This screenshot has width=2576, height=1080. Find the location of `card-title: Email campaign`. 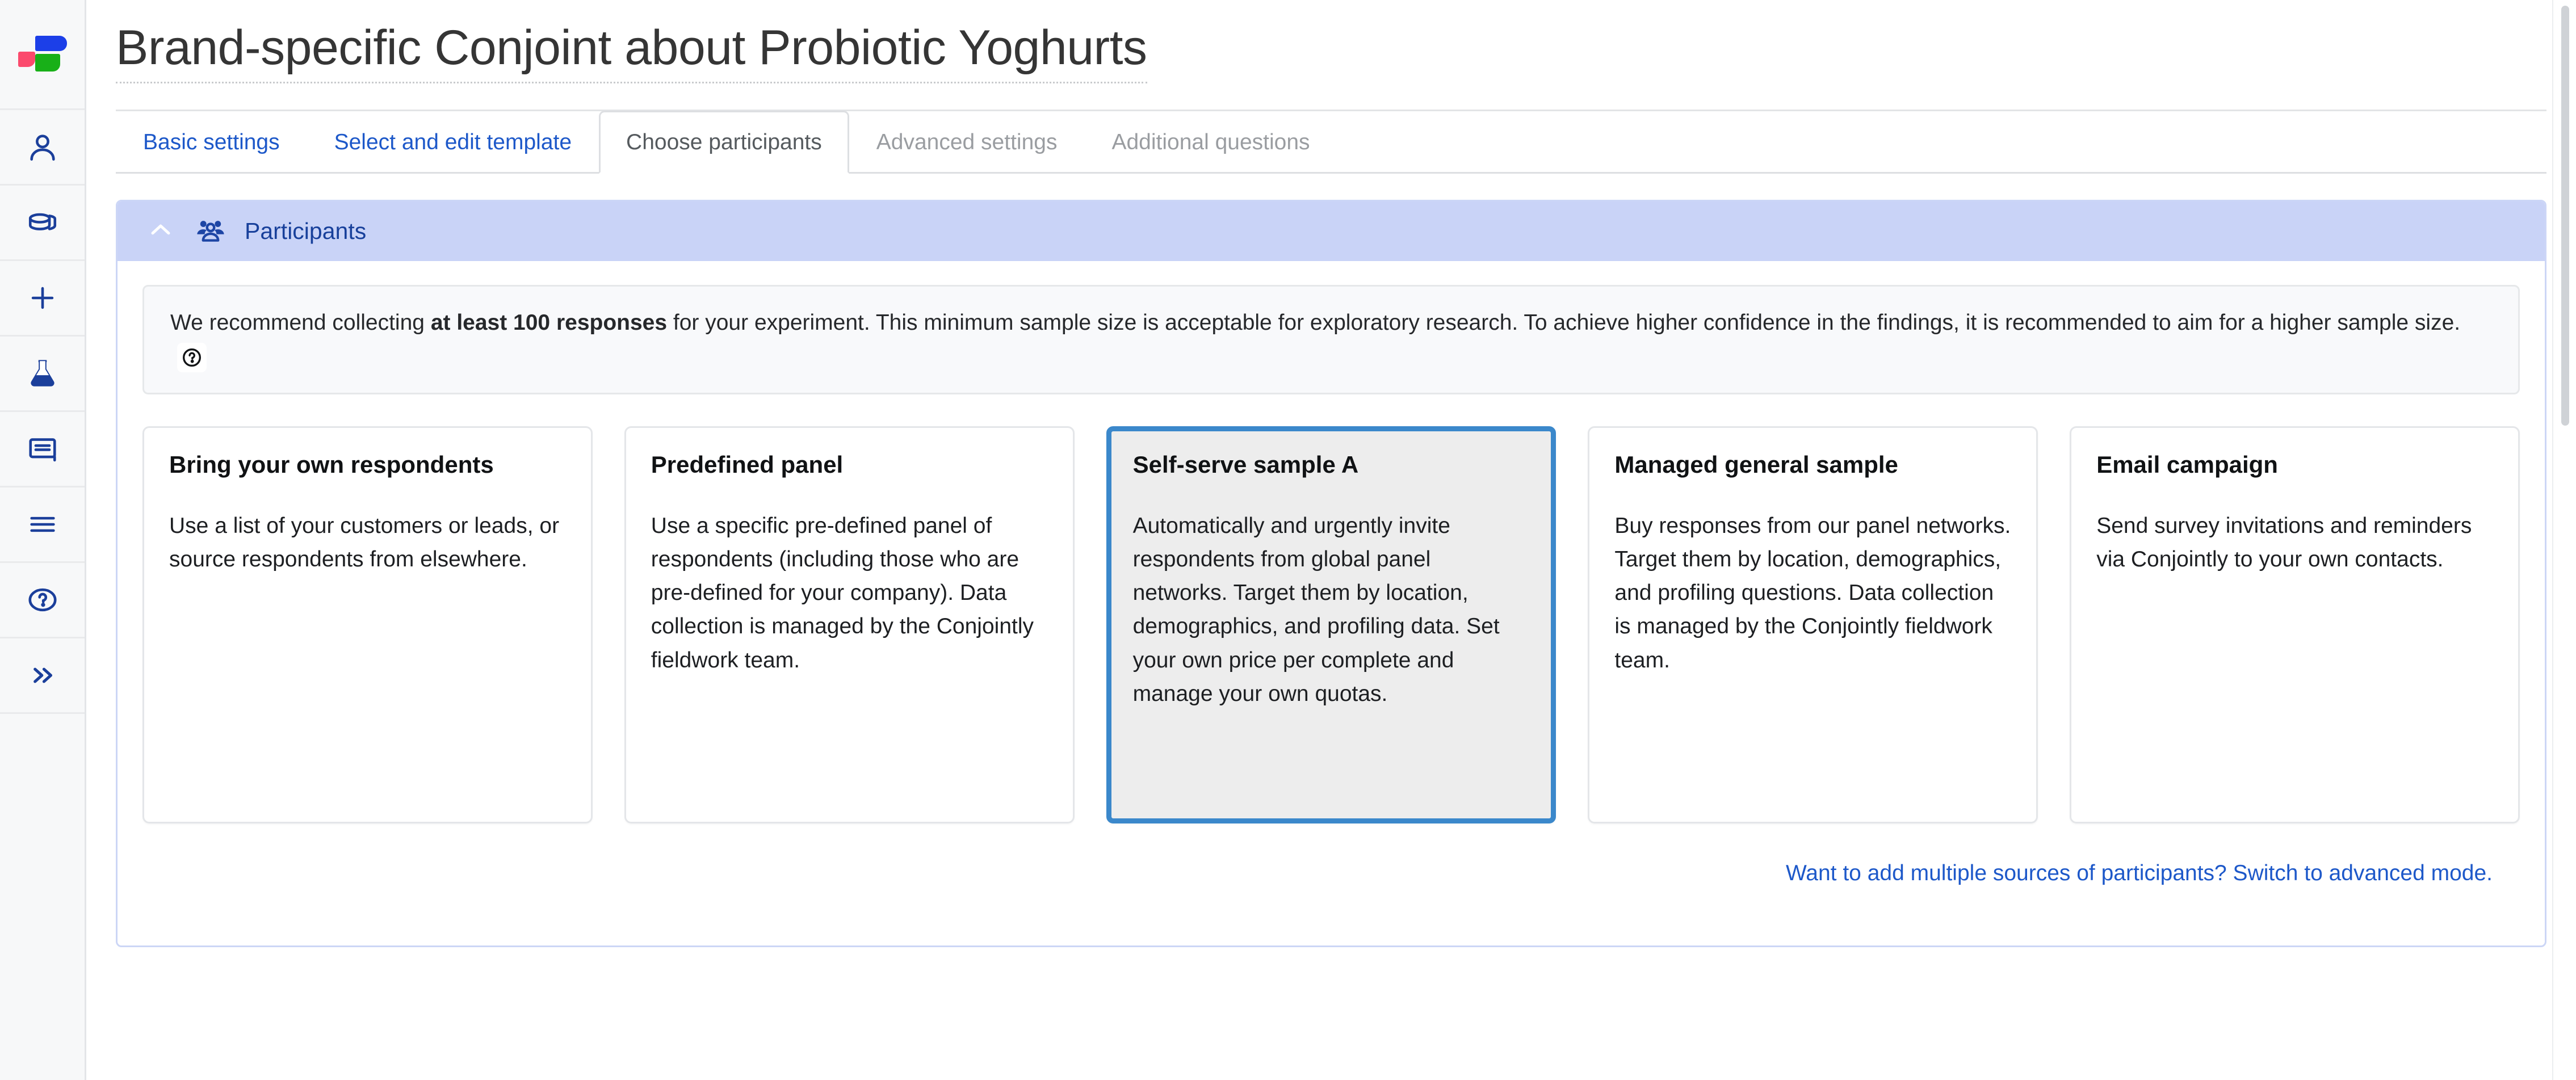

card-title: Email campaign is located at coordinates (2187, 464).